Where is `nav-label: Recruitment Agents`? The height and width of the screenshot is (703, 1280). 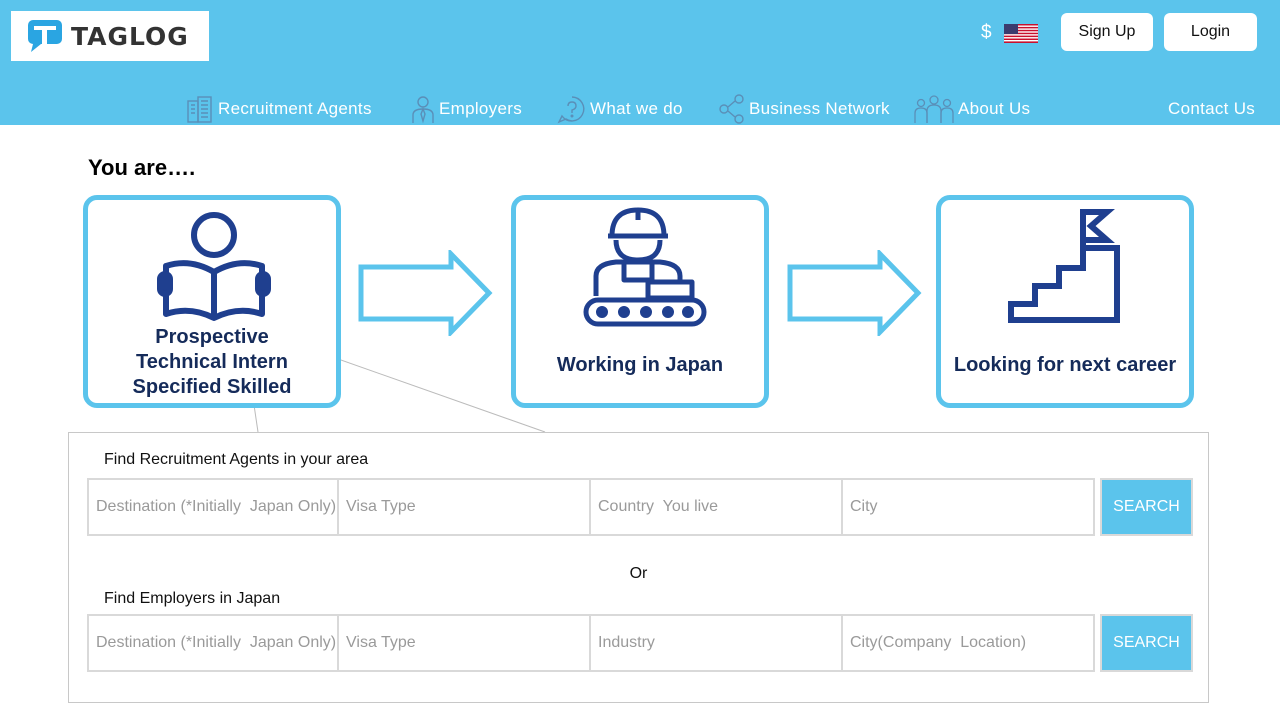
nav-label: Recruitment Agents is located at coordinates (295, 108).